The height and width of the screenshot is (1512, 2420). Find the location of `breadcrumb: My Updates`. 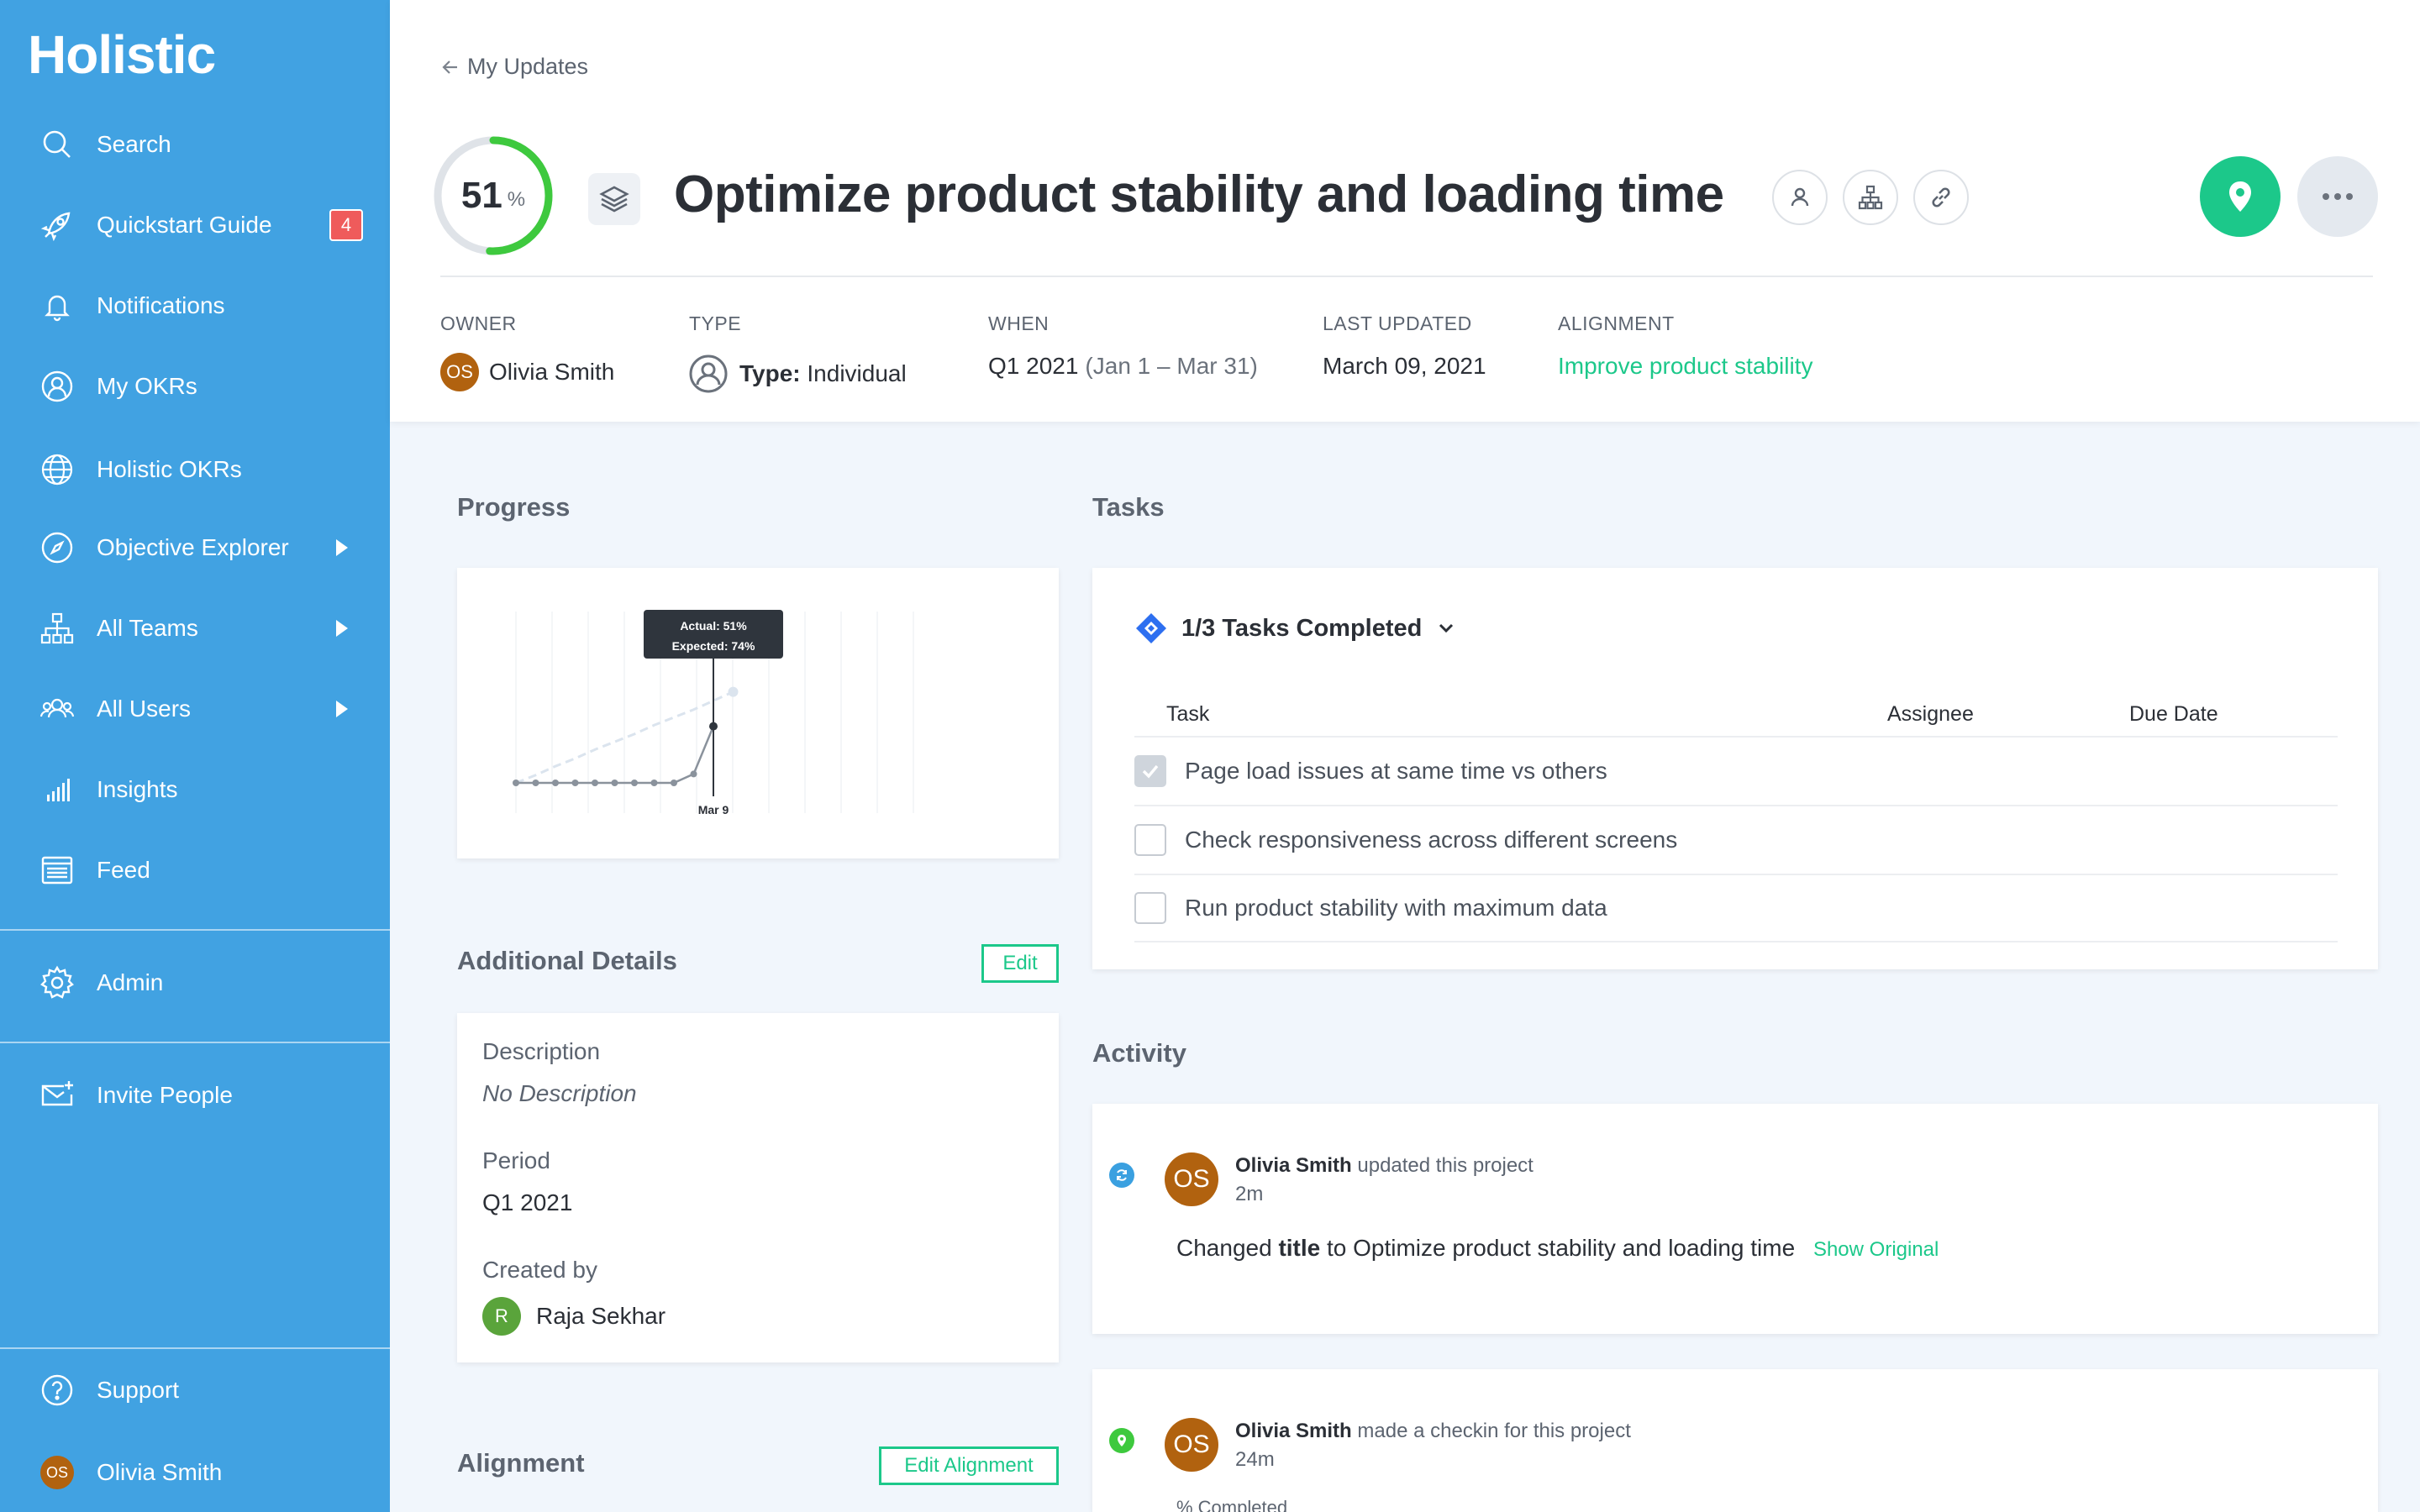

breadcrumb: My Updates is located at coordinates (514, 67).